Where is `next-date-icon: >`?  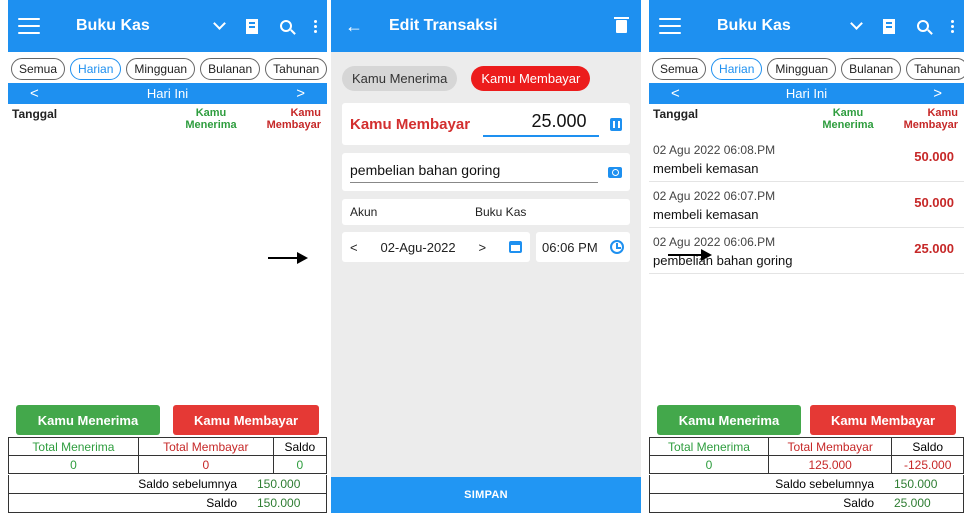 next-date-icon: > is located at coordinates (483, 247).